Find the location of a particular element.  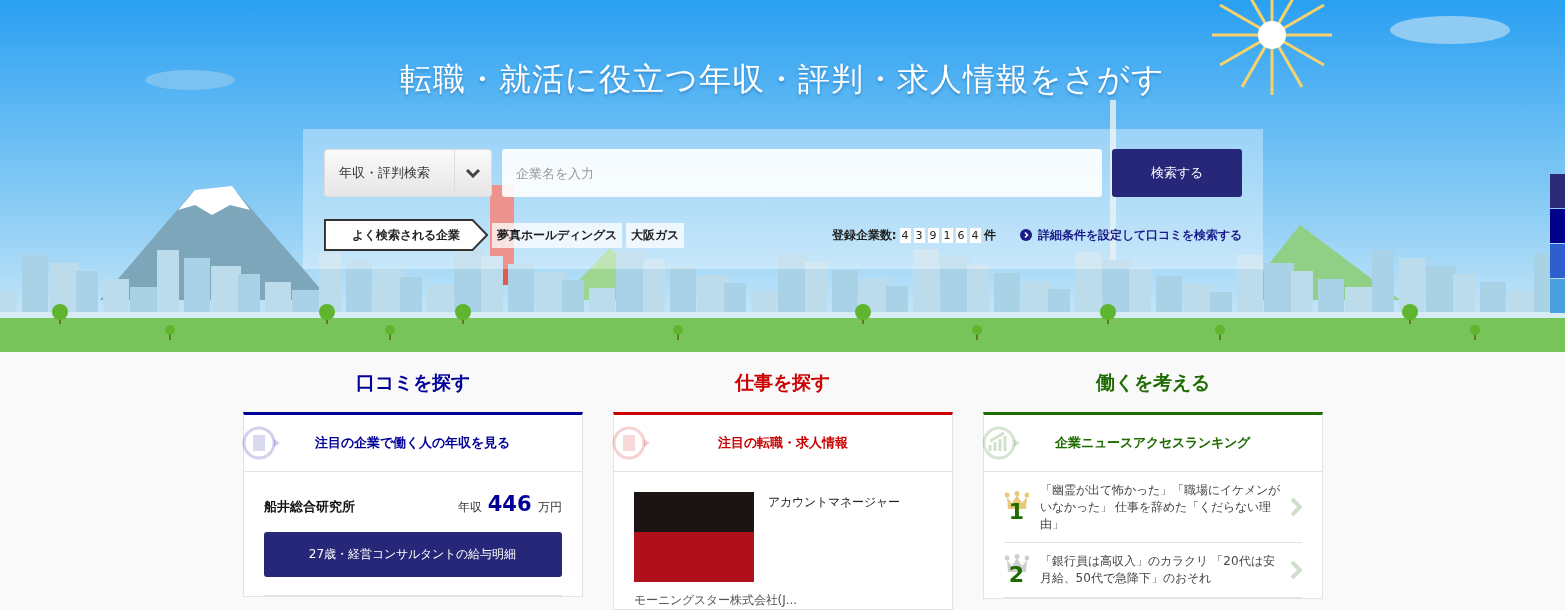

section-title: 口コミを探す is located at coordinates (412, 382).